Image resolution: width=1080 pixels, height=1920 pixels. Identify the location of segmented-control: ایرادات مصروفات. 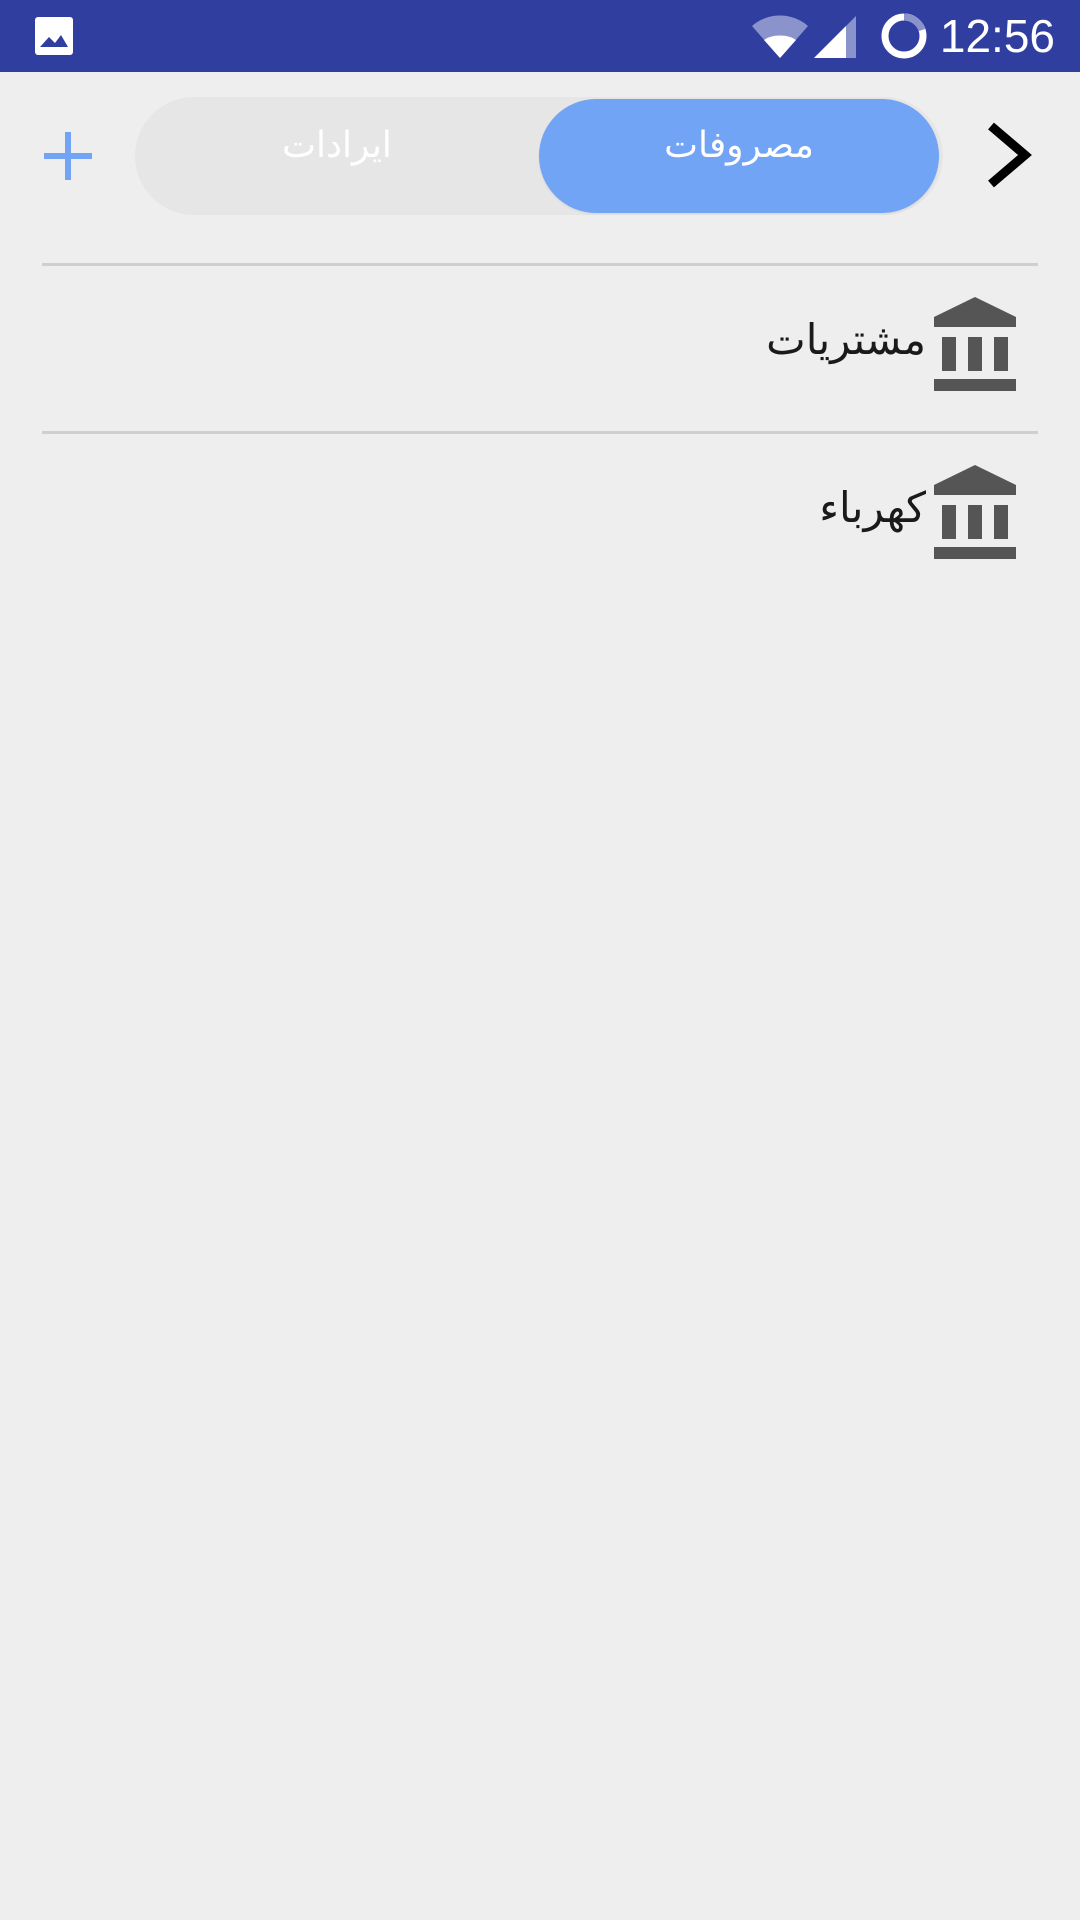
(539, 156).